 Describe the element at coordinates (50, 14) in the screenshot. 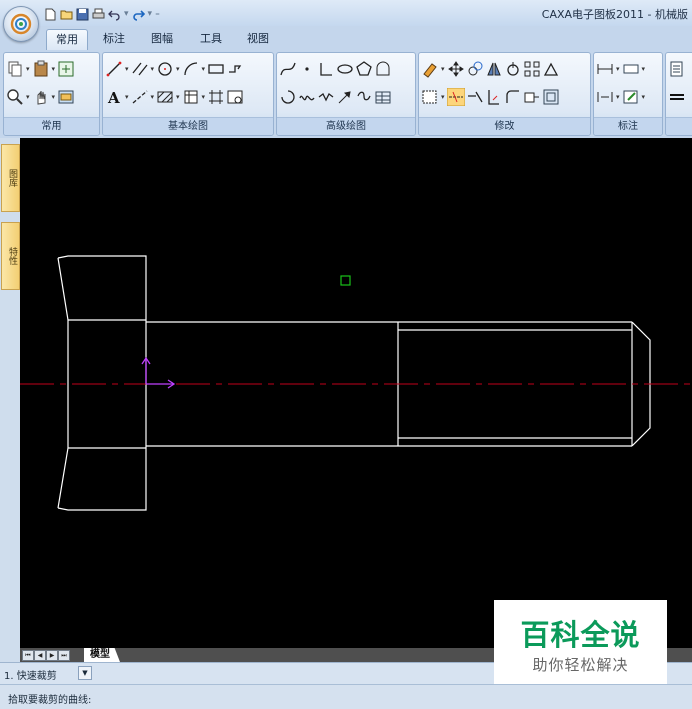

I see `new-file-icon` at that location.